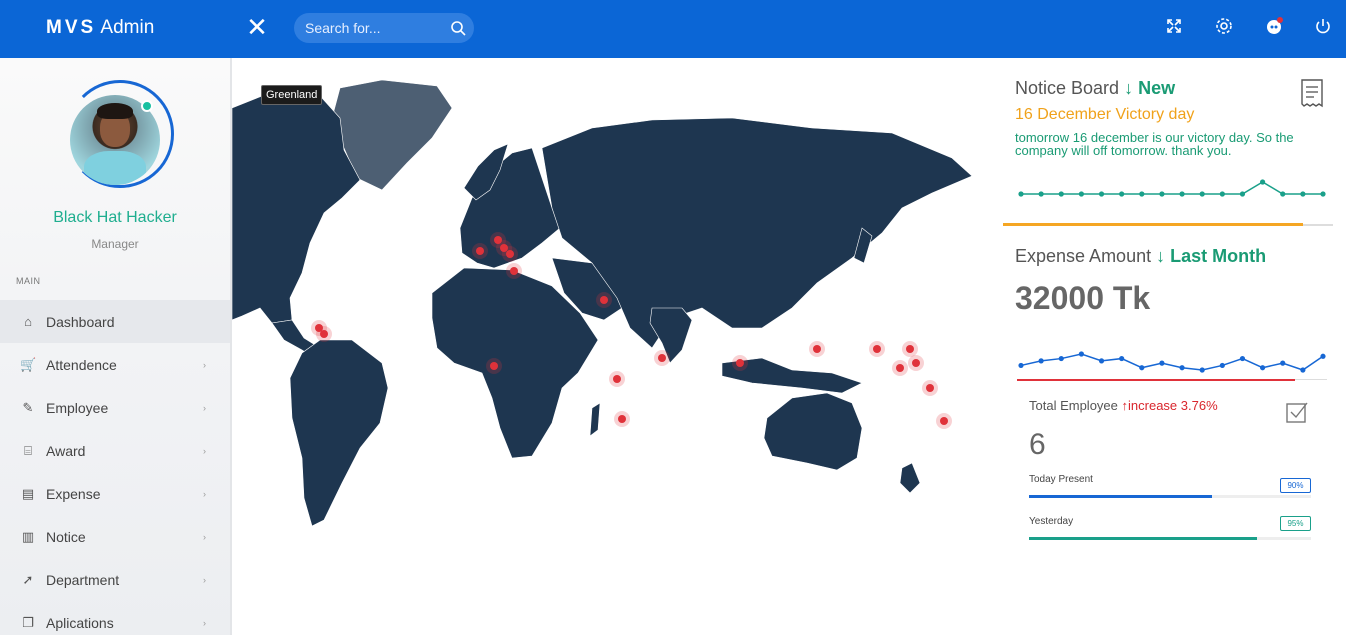 The image size is (1346, 640). What do you see at coordinates (28, 364) in the screenshot?
I see `cart-icon: 🛒` at bounding box center [28, 364].